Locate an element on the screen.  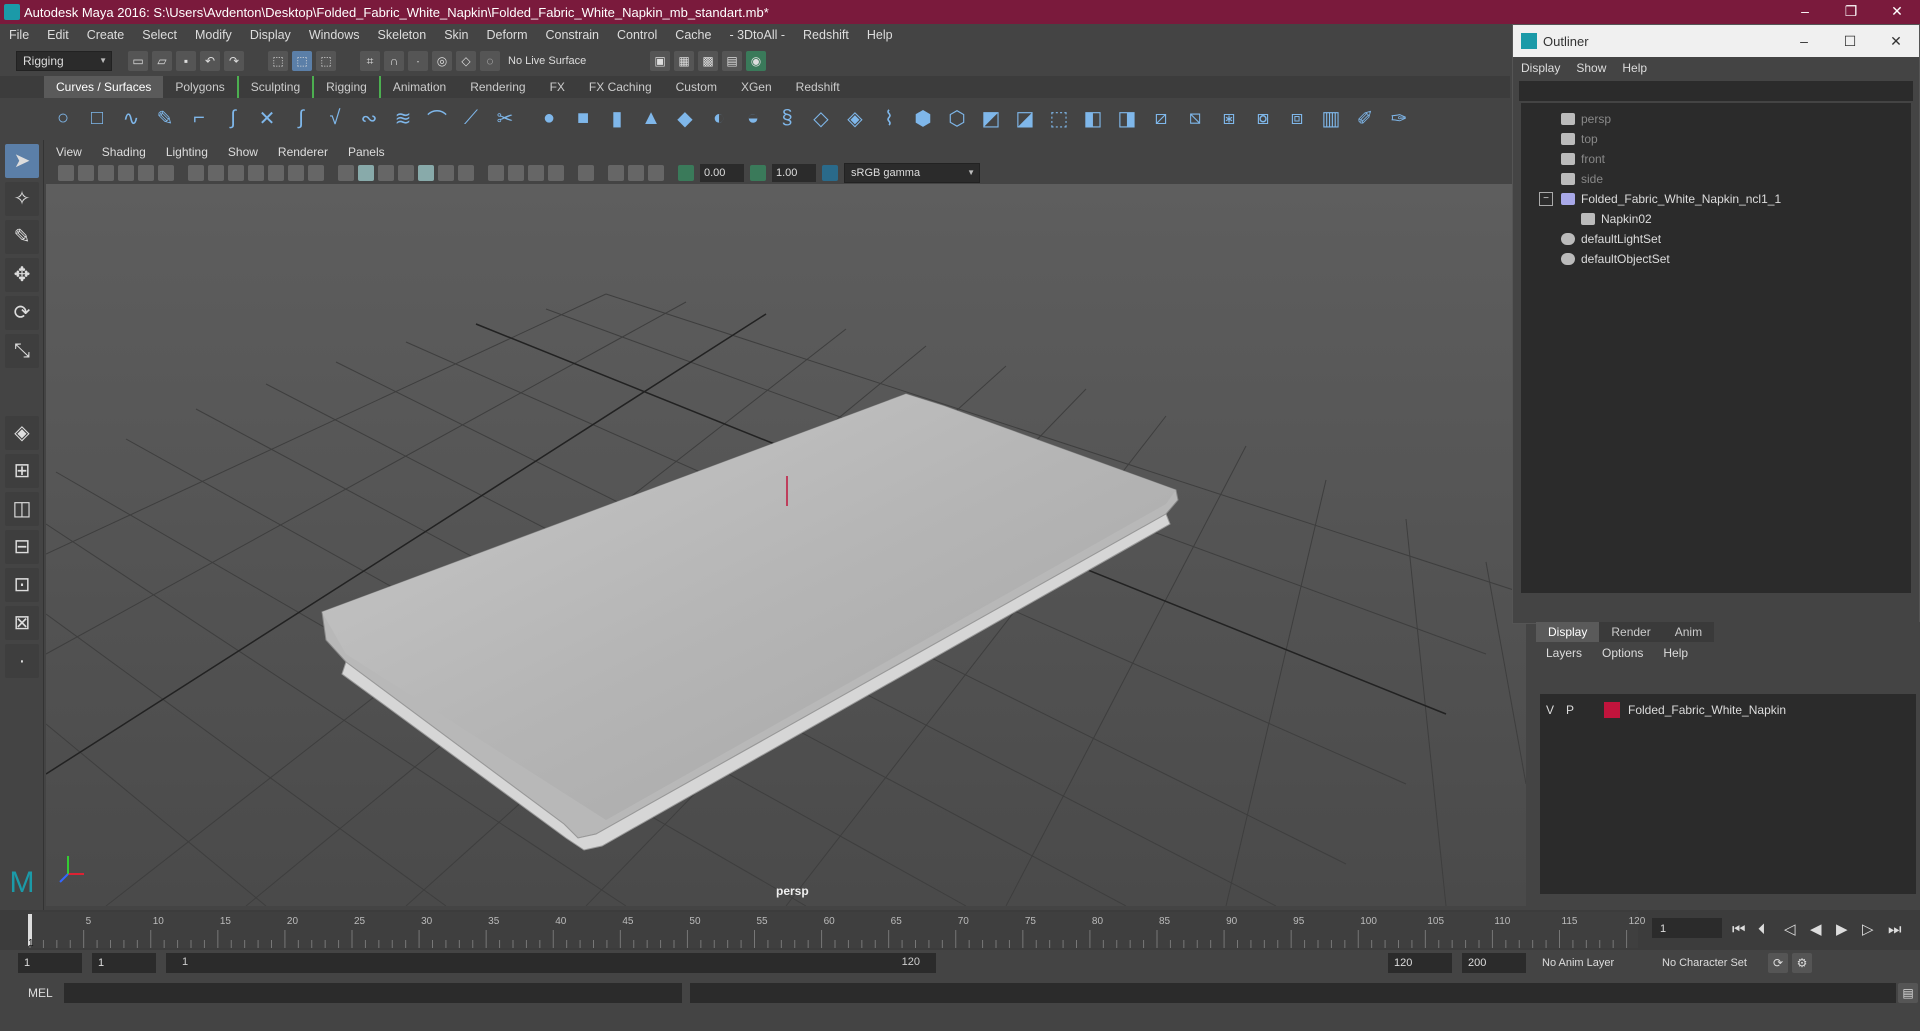
playback-start-field: 1 is located at coordinates (124, 963).